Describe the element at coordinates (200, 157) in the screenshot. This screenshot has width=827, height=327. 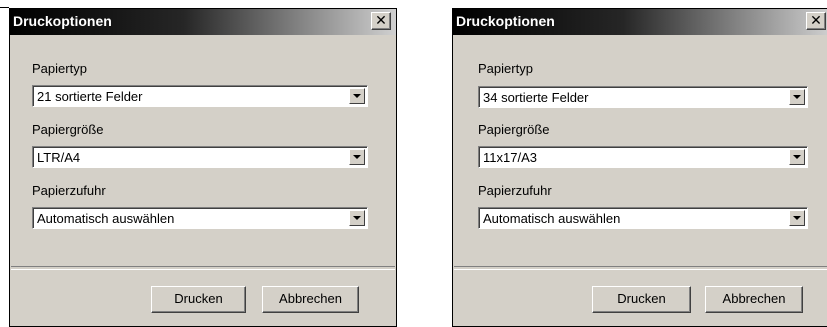
I see `paper-size-select: LTR/A4` at that location.